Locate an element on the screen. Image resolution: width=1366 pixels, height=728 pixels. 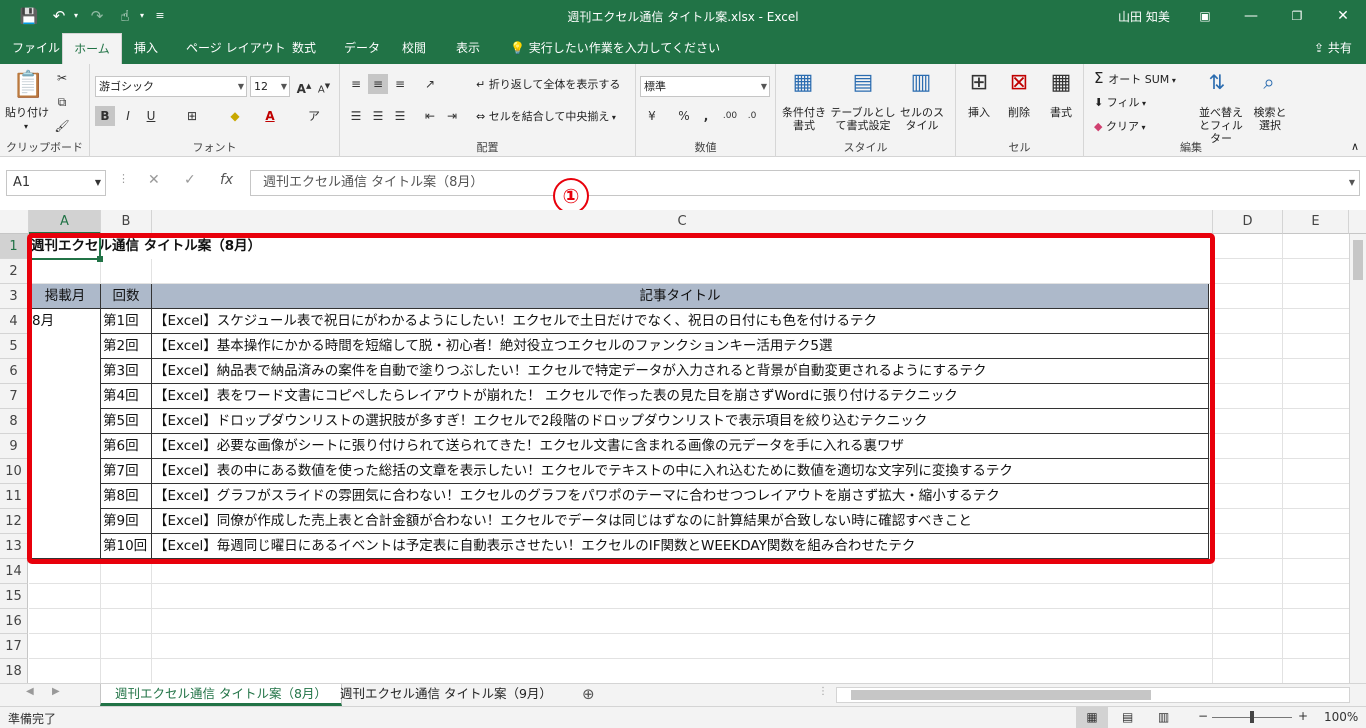
italic-button: I is located at coordinates (128, 116).